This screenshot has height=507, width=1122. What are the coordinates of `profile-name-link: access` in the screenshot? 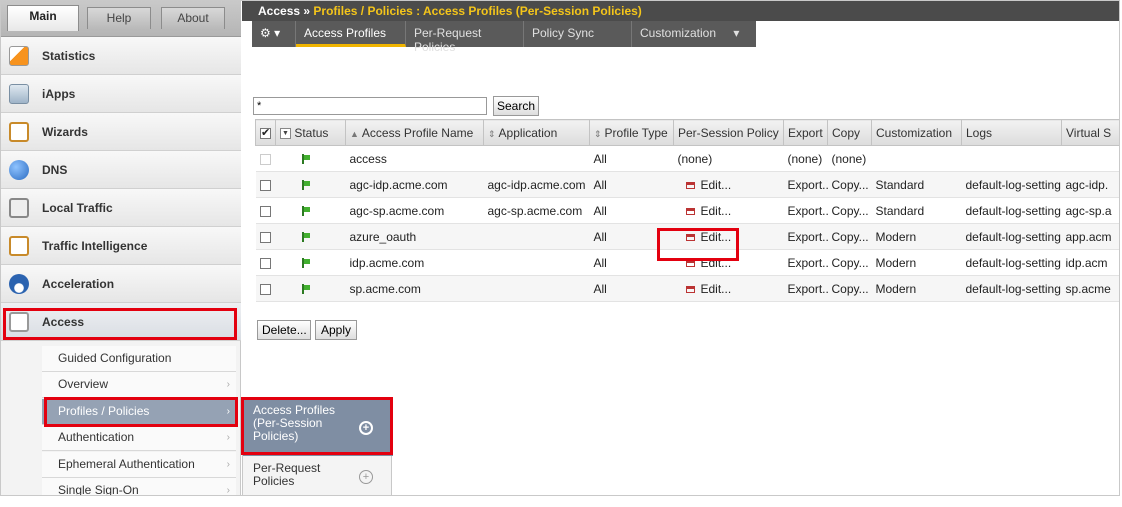 It's located at (414, 158).